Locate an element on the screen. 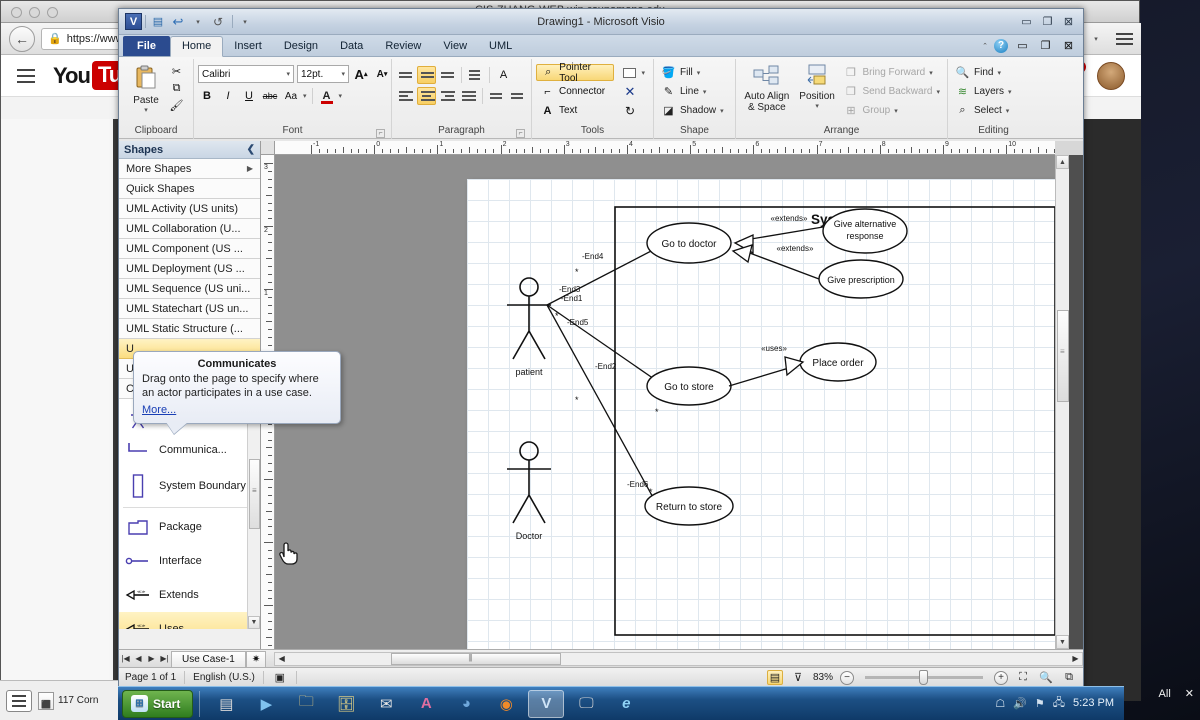 Image resolution: width=1200 pixels, height=720 pixels. italic-button: I is located at coordinates (228, 96).